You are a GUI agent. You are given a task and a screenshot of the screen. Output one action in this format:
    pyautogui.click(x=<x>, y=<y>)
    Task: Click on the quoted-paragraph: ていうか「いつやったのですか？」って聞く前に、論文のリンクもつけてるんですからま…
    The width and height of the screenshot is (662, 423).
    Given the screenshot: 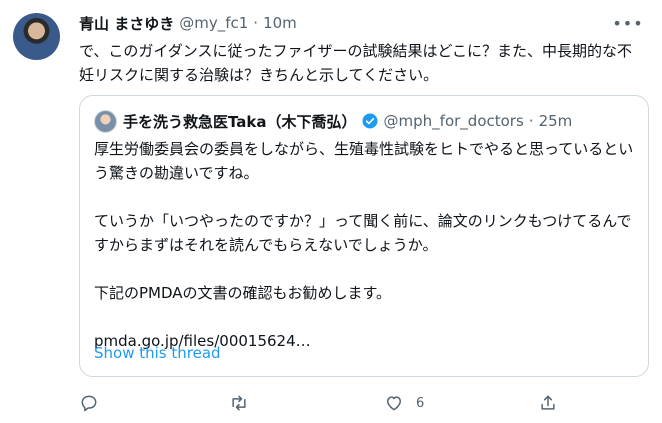 What is the action you would take?
    pyautogui.click(x=363, y=233)
    